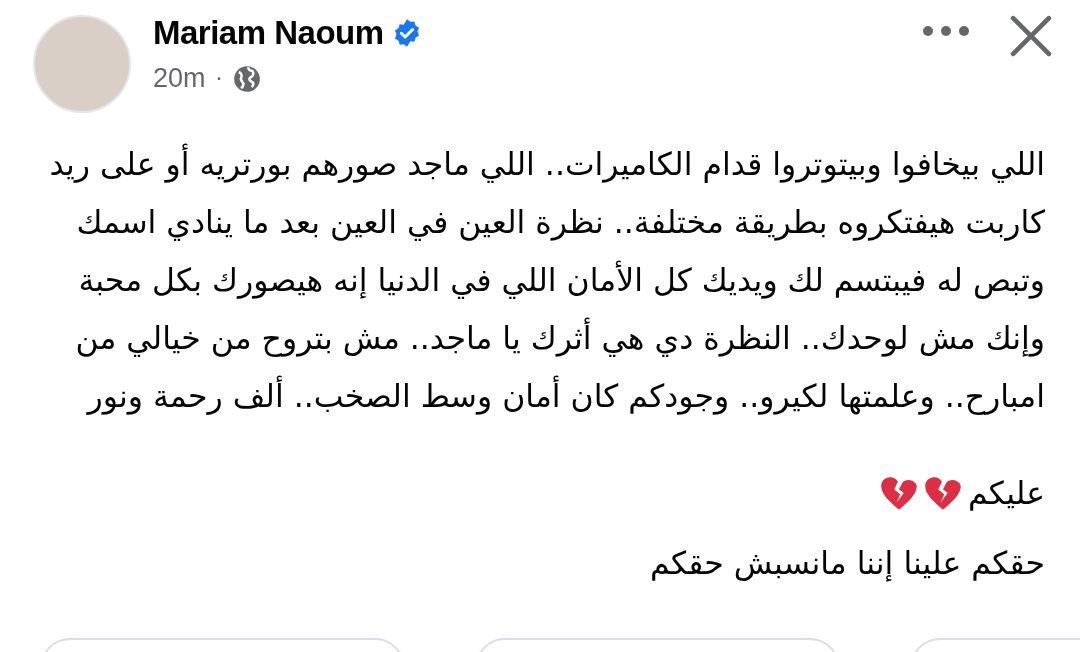 This screenshot has height=652, width=1080. Describe the element at coordinates (179, 78) in the screenshot. I see `post-time: 20m` at that location.